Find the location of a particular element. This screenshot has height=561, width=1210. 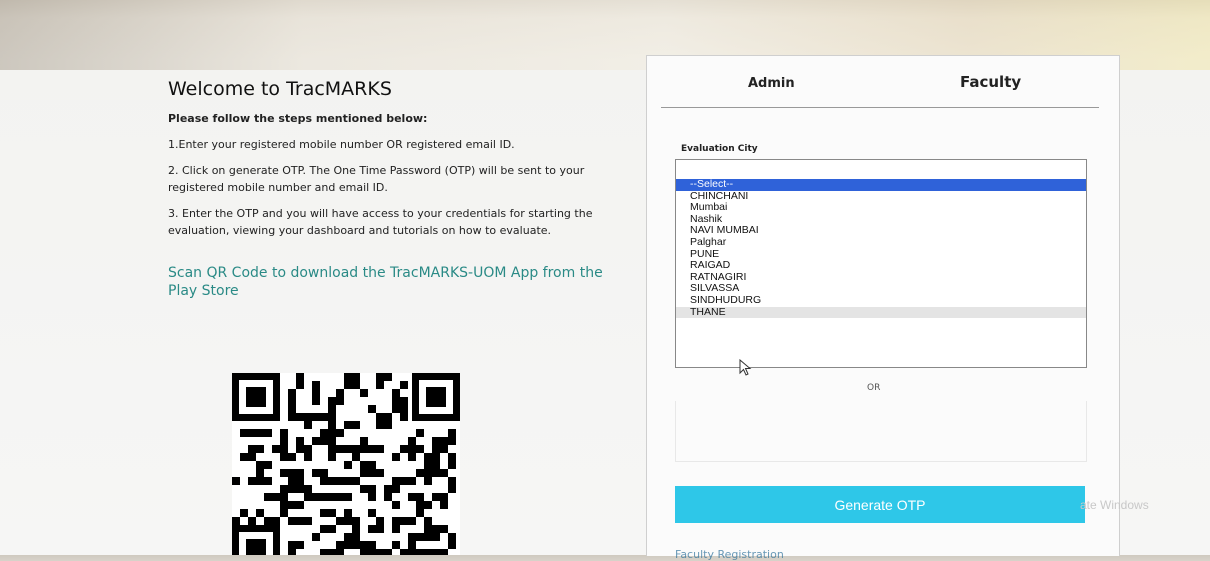

or-separator: OR is located at coordinates (874, 388).